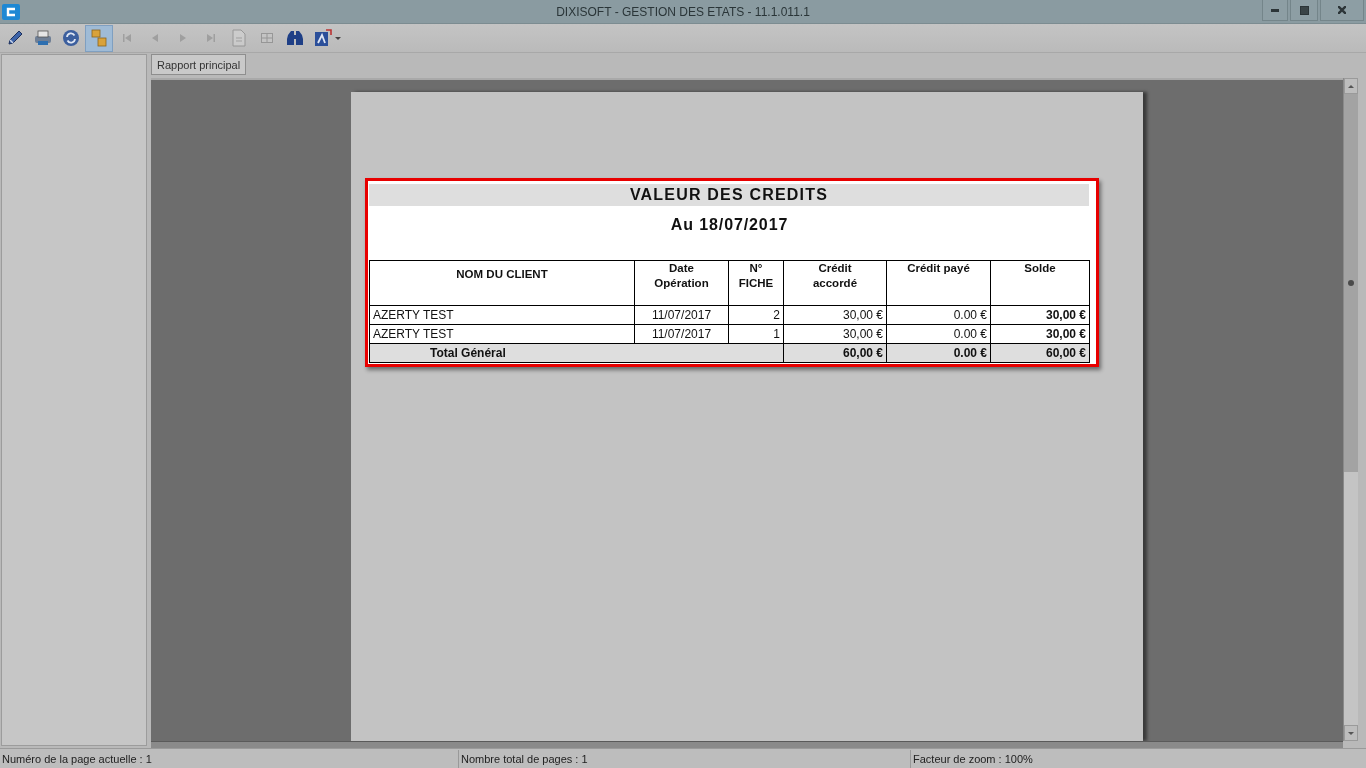  I want to click on column-header: Crédit payé, so click(938, 283).